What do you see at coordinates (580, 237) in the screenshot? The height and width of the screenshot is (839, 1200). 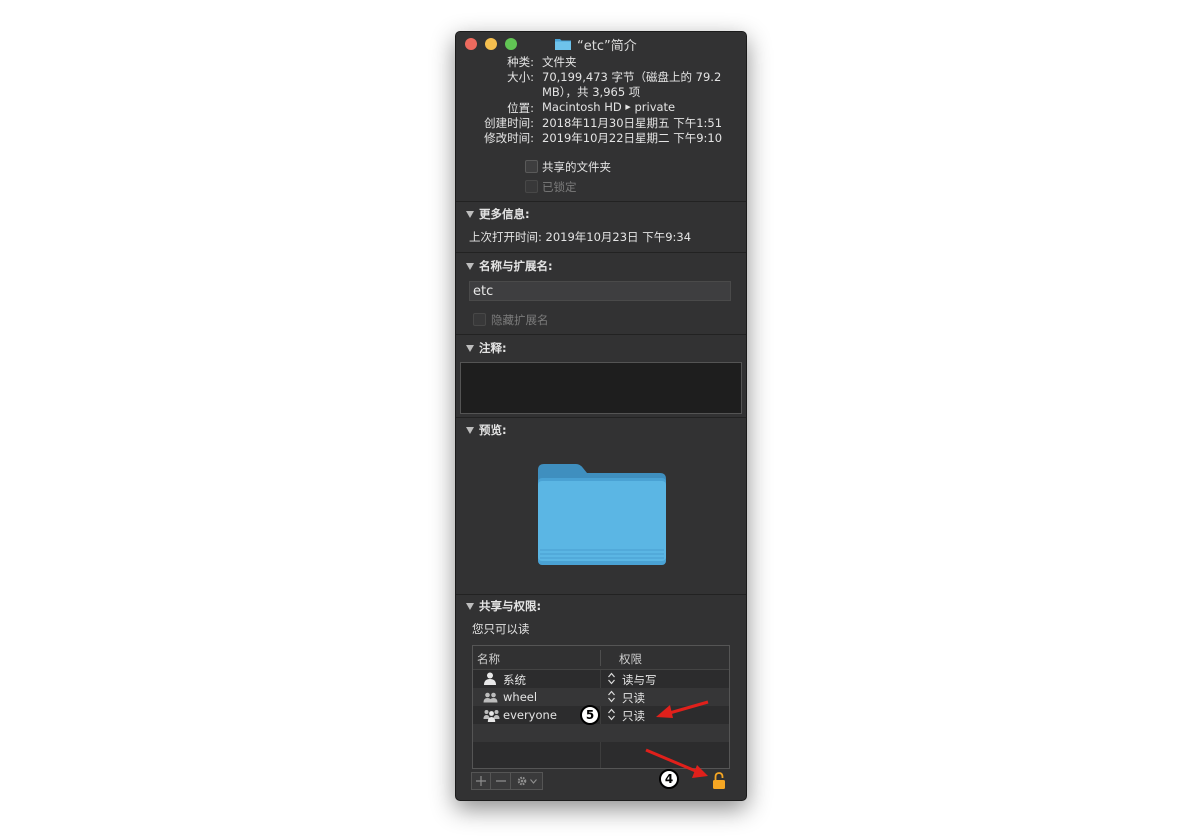 I see `last-opened-text: 上次打开时间: 2019年10月23日 下午9:34` at bounding box center [580, 237].